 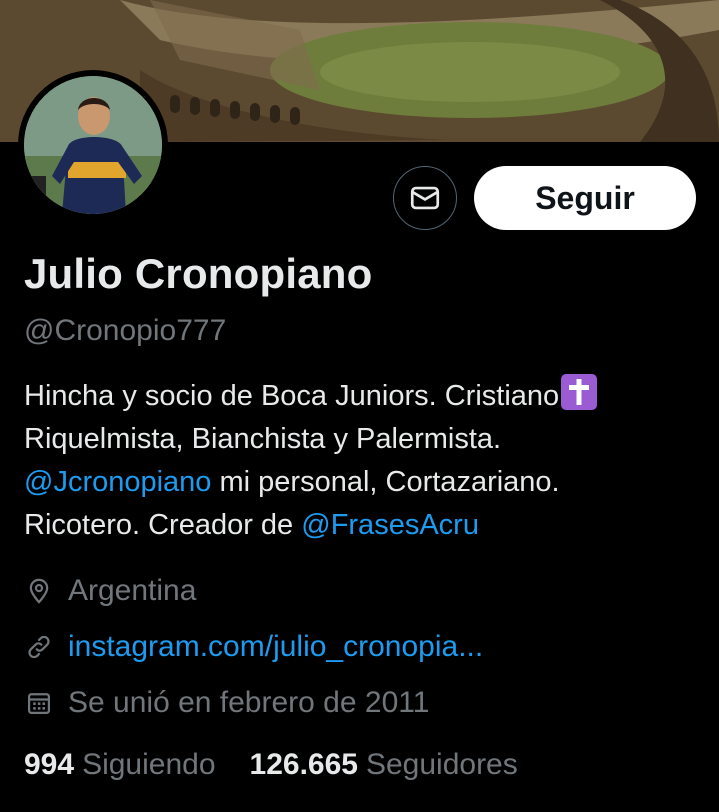 What do you see at coordinates (263, 439) in the screenshot?
I see `bio-line-2: Riquelmista, Bianchista y Palermista.` at bounding box center [263, 439].